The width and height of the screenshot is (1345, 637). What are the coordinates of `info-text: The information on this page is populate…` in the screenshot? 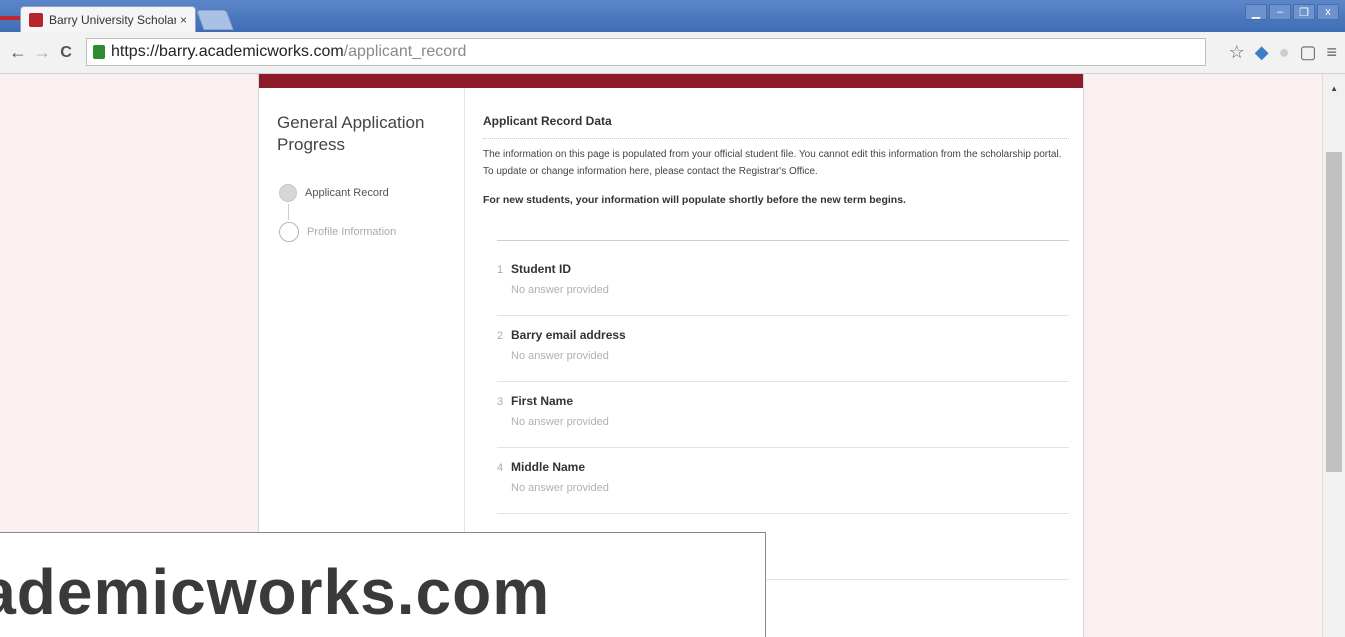 It's located at (783, 163).